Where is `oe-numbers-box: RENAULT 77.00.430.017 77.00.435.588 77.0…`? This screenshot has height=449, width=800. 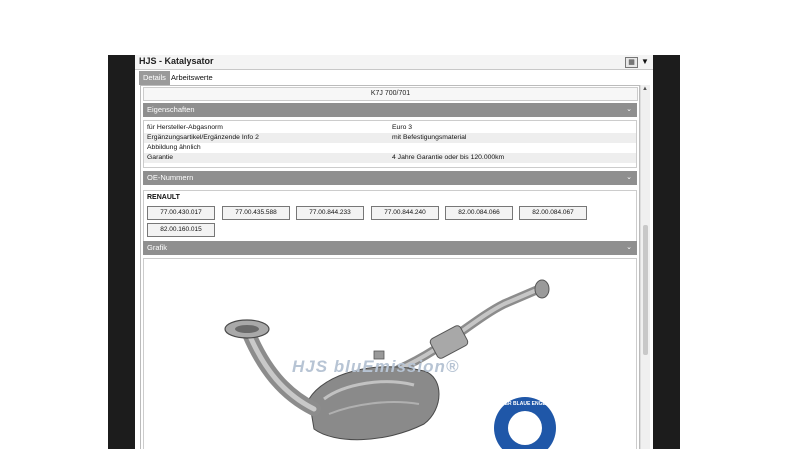 oe-numbers-box: RENAULT 77.00.430.017 77.00.435.588 77.0… is located at coordinates (390, 216).